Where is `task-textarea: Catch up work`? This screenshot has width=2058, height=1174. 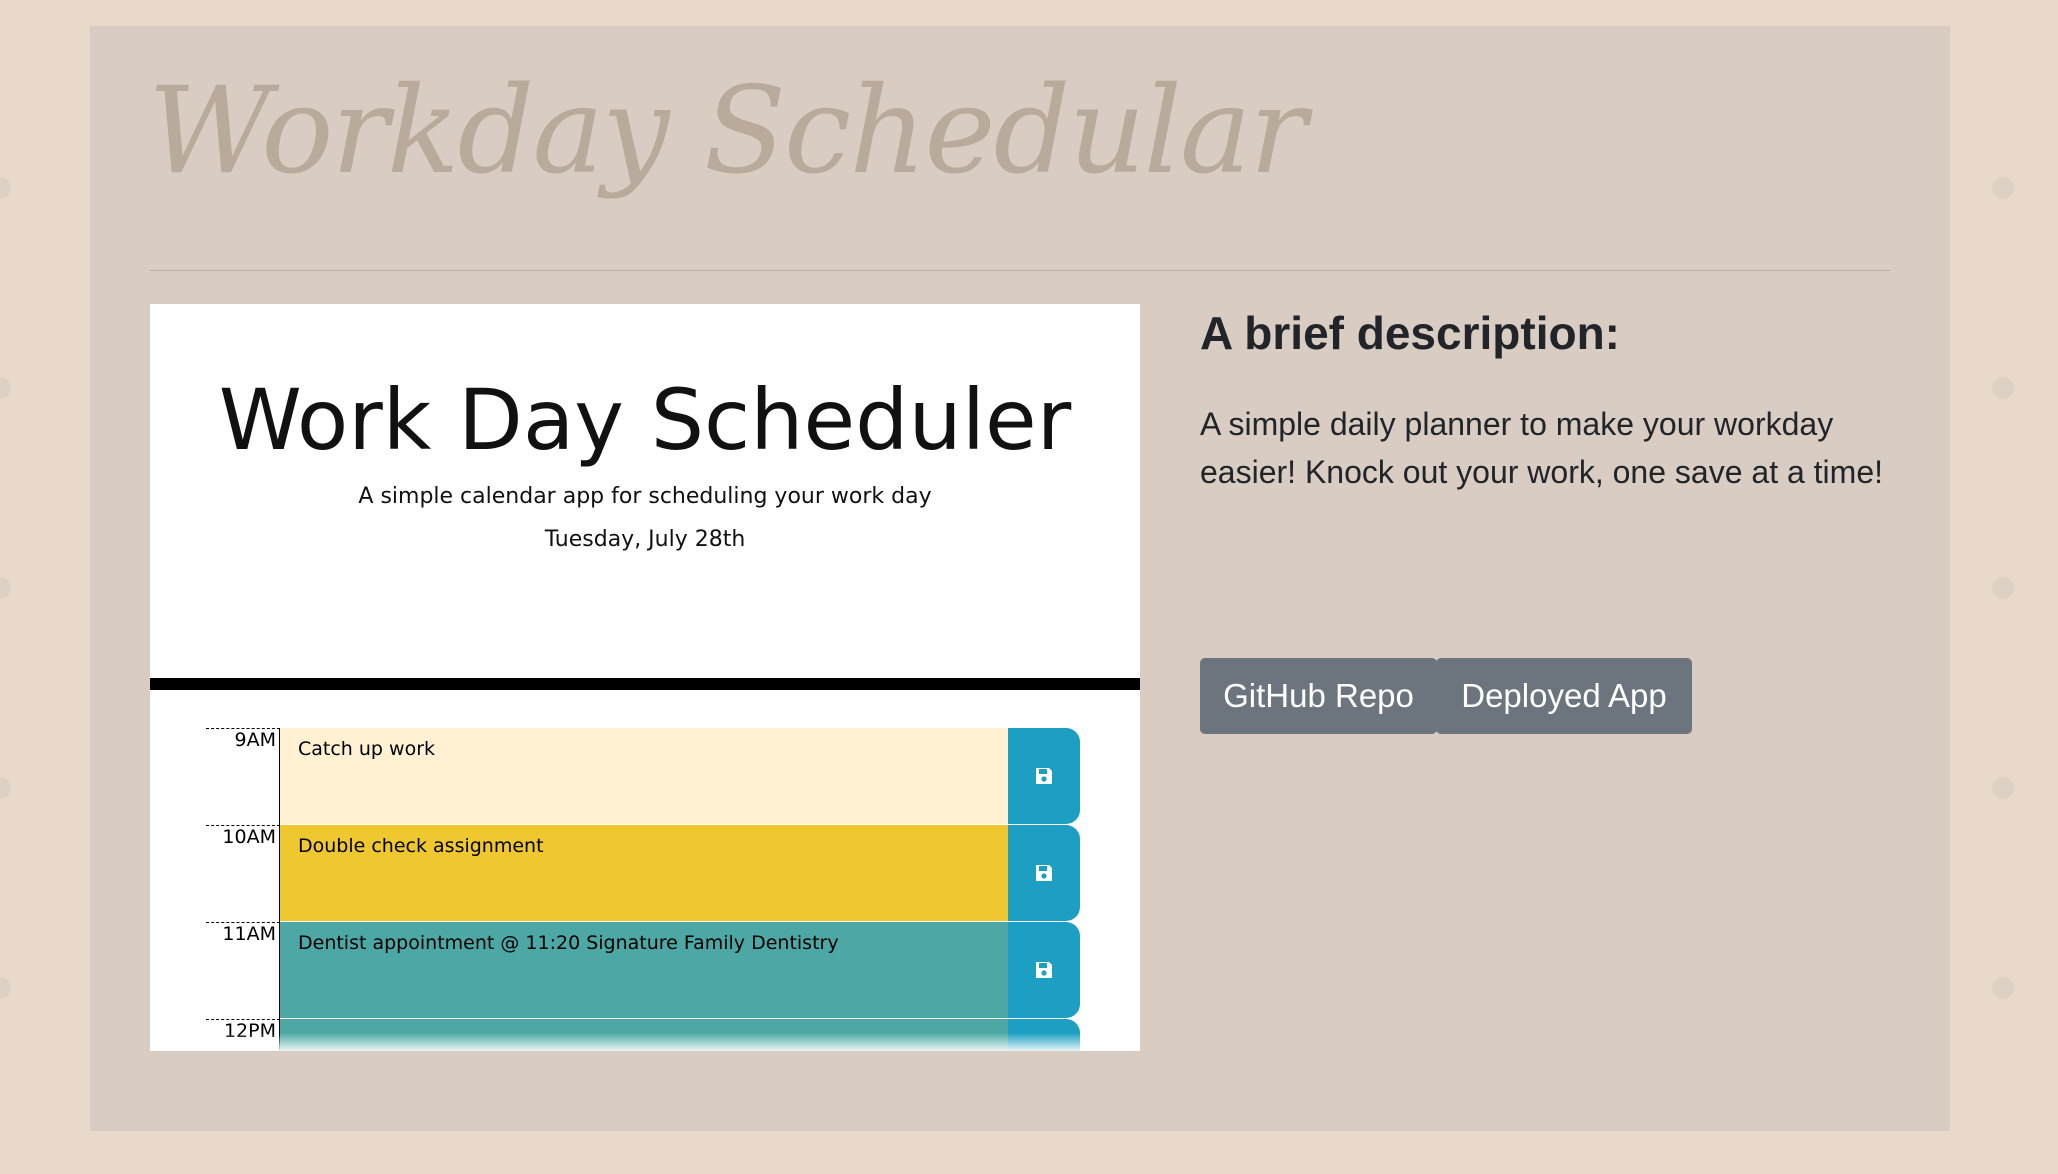
task-textarea: Catch up work is located at coordinates (644, 776).